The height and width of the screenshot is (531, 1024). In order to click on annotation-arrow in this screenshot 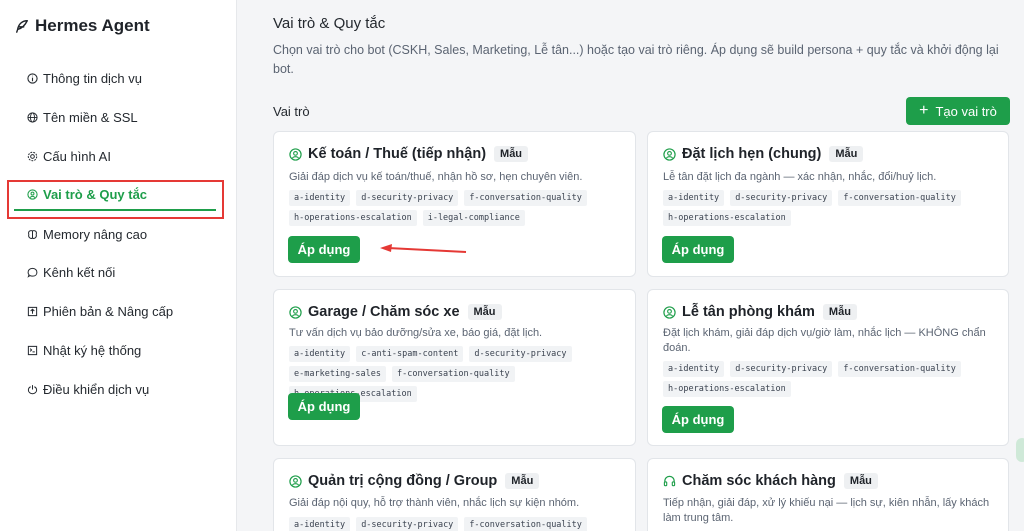, I will do `click(423, 248)`.